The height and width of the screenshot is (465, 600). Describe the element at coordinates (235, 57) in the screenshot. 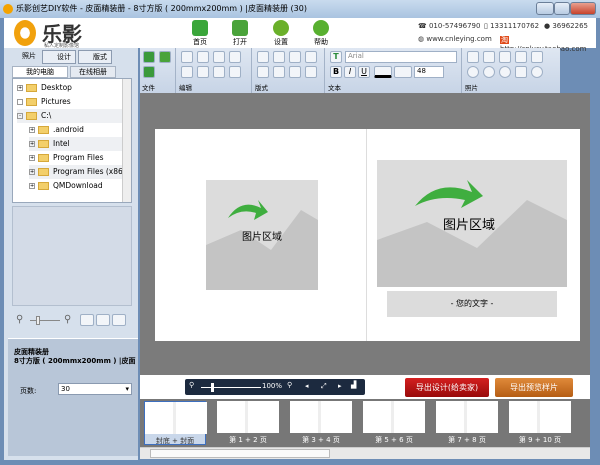

I see `globe-icon` at that location.